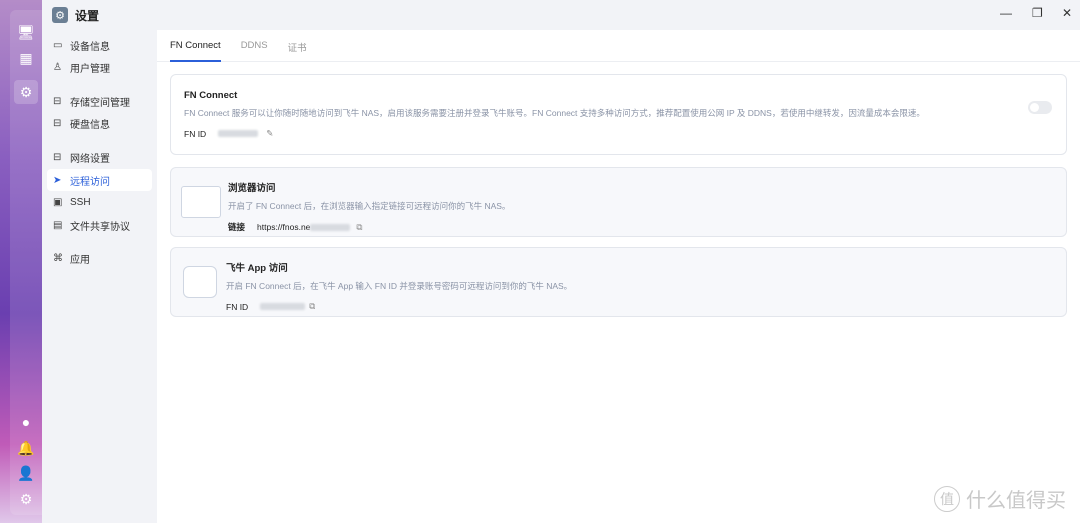 This screenshot has height=523, width=1080. I want to click on phone-illustration-icon, so click(200, 282).